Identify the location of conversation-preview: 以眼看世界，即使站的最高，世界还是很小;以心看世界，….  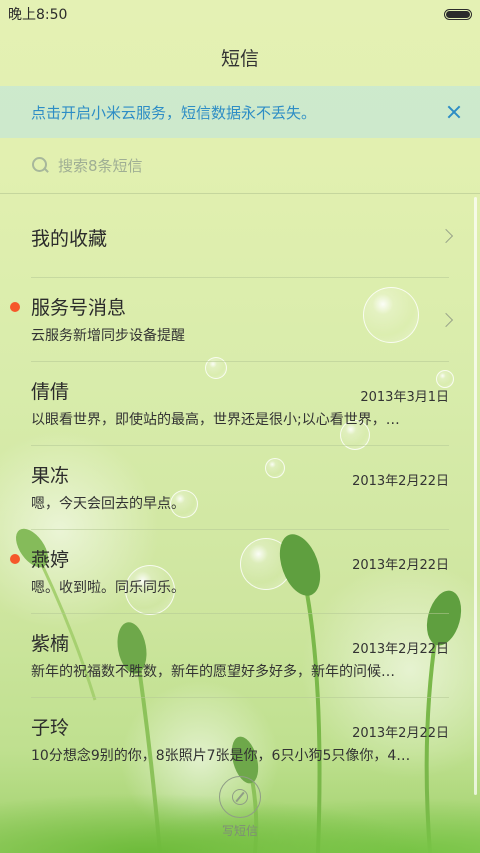
(215, 420).